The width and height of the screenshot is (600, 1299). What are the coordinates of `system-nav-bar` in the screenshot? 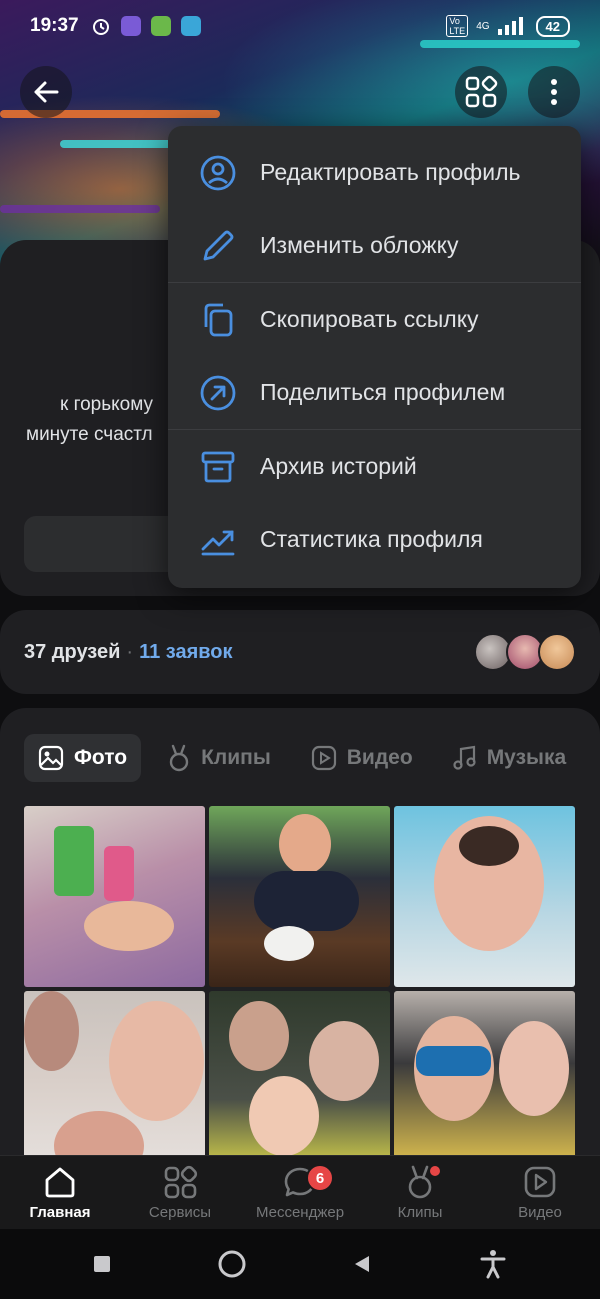 It's located at (300, 1264).